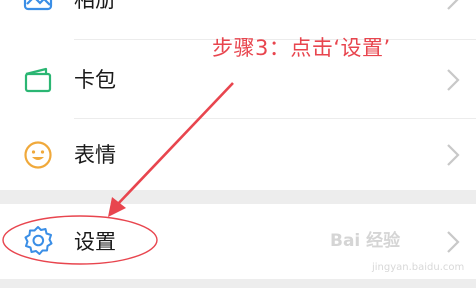  Describe the element at coordinates (238, 242) in the screenshot. I see `menu-item-settings: 设置` at that location.